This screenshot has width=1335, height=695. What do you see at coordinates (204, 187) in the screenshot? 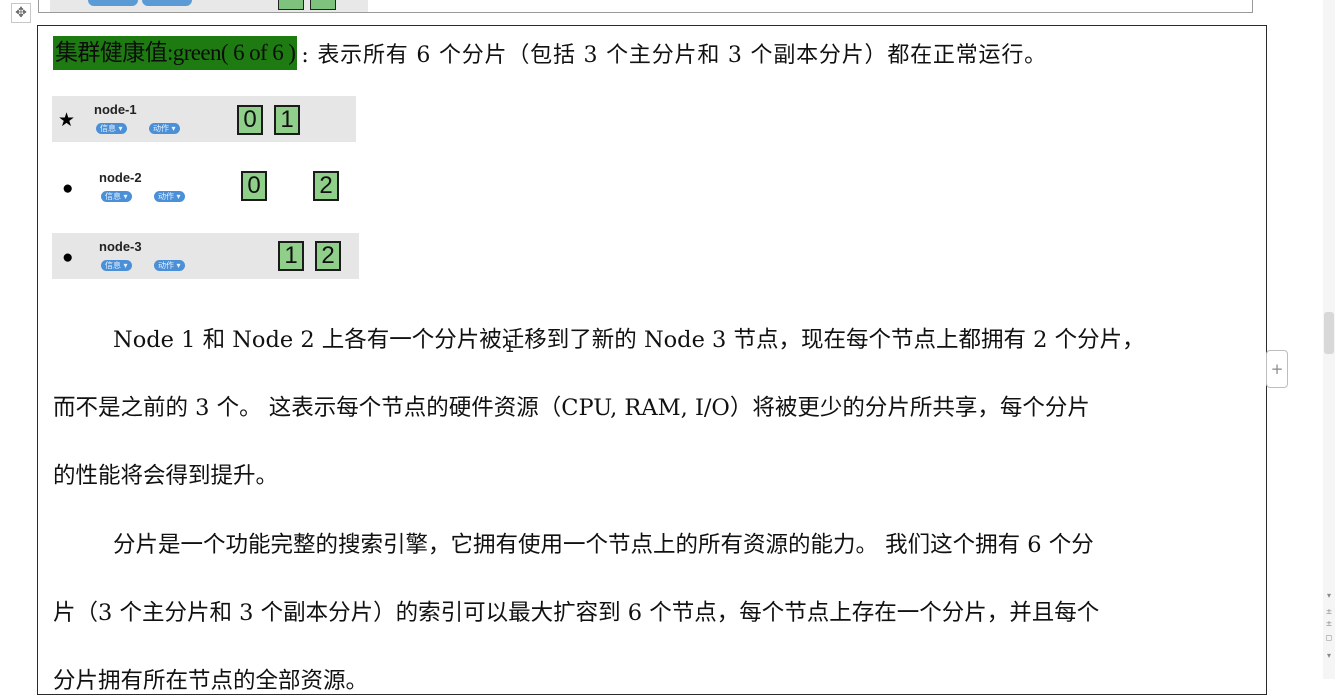
I see `node-row-2: ● node-2 信息 ▾ 动作 ▾ 0 2` at bounding box center [204, 187].